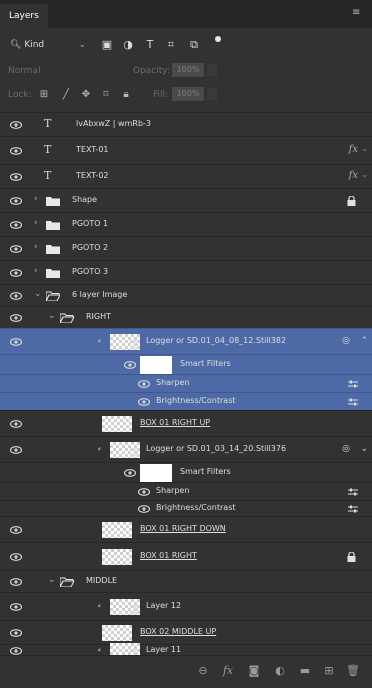 Image resolution: width=372 pixels, height=688 pixels. Describe the element at coordinates (194, 45) in the screenshot. I see `smart-object-filter-icon: ⧉` at that location.